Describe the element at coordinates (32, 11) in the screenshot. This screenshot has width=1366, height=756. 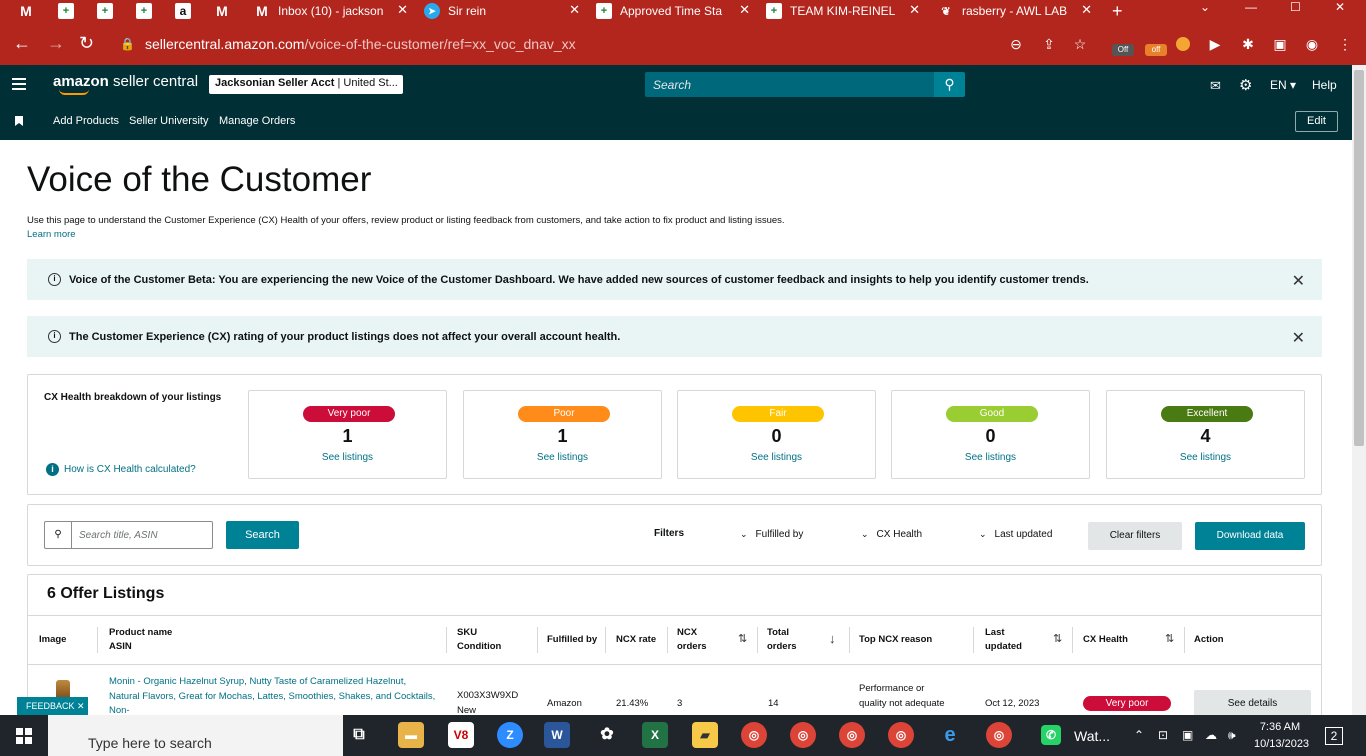
I see `tab-gmail-1: M` at that location.